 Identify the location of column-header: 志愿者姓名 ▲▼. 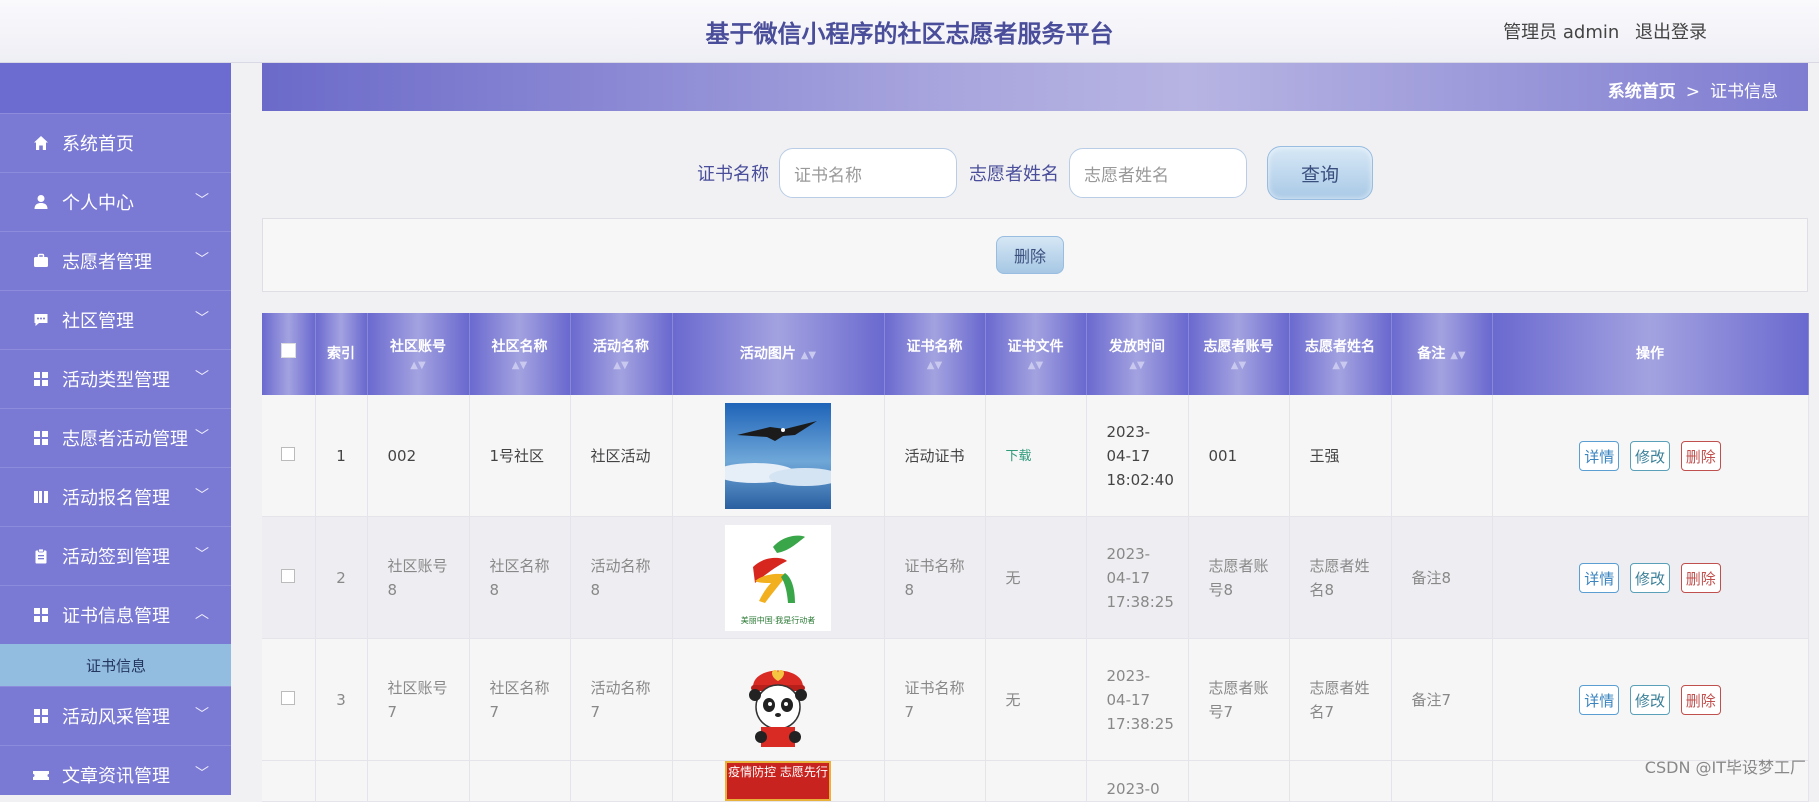
(1340, 354).